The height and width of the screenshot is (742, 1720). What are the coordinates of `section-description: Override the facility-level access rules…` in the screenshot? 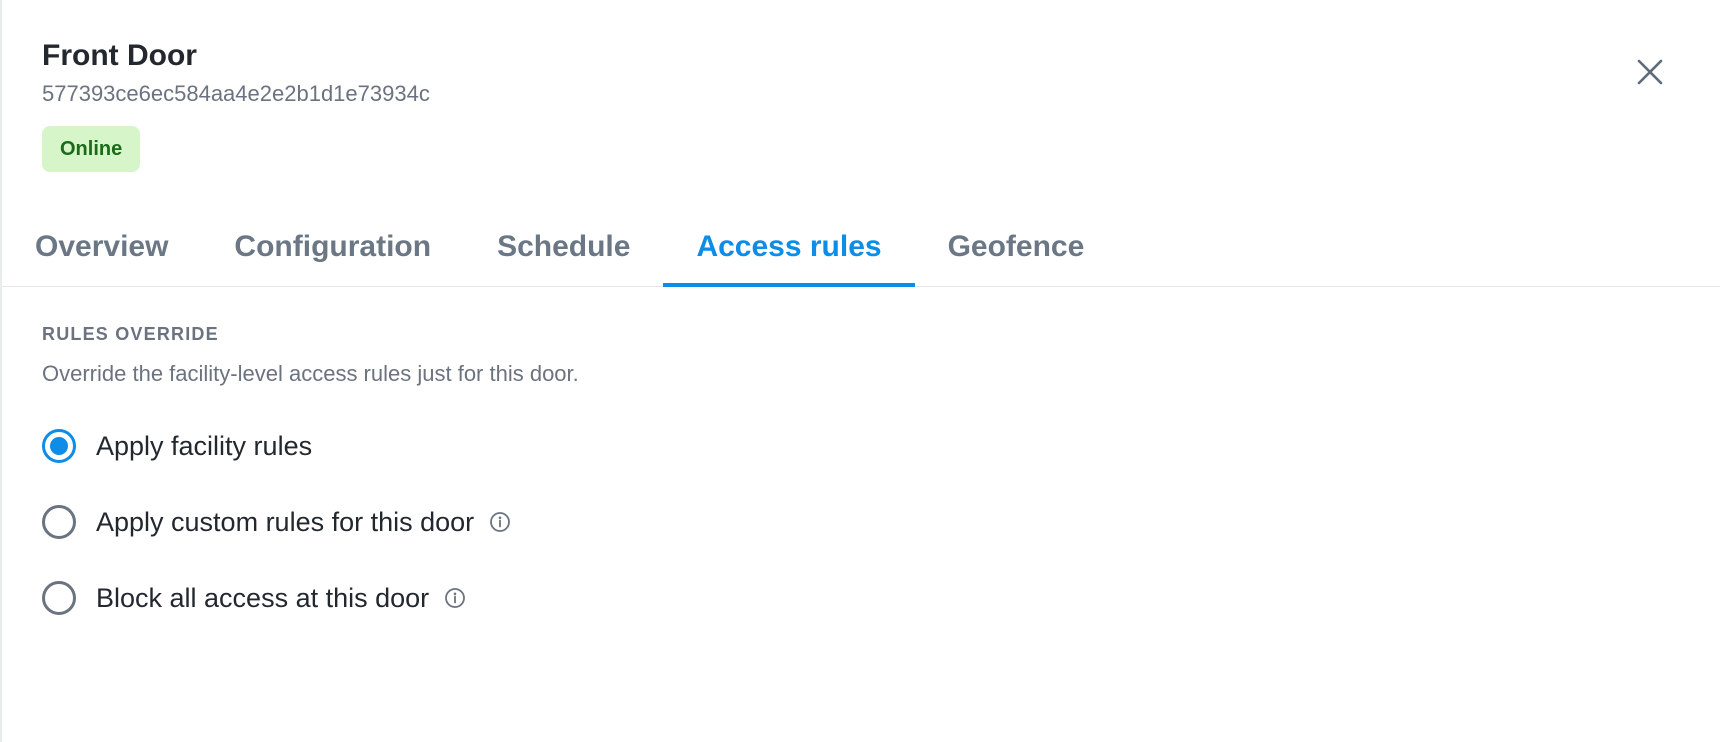 It's located at (310, 373).